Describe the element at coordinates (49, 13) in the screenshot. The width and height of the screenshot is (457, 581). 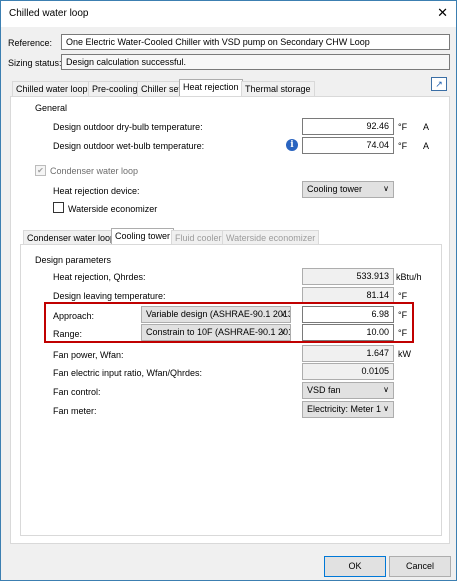
I see `window-title: Chilled water loop` at that location.